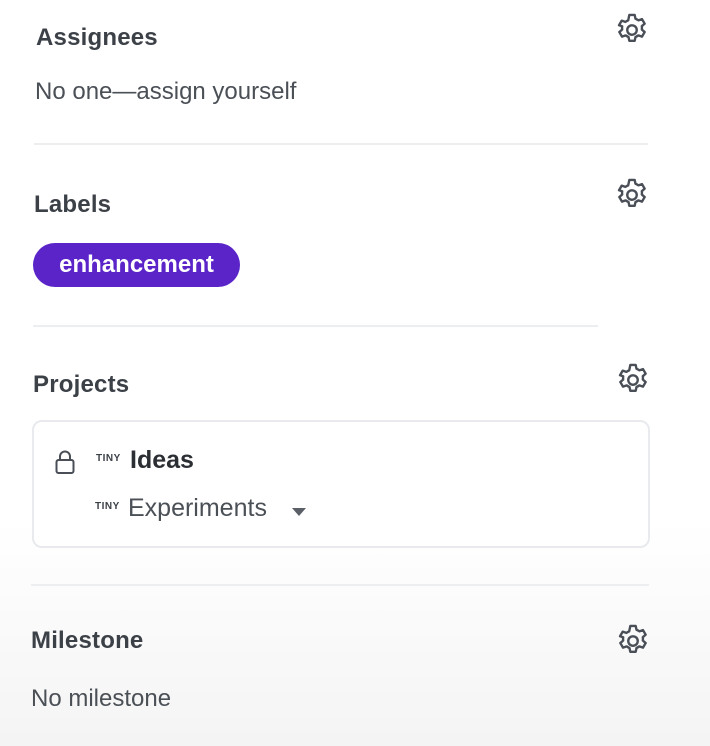 Image resolution: width=710 pixels, height=746 pixels. Describe the element at coordinates (81, 385) in the screenshot. I see `projects-heading: Projects` at that location.